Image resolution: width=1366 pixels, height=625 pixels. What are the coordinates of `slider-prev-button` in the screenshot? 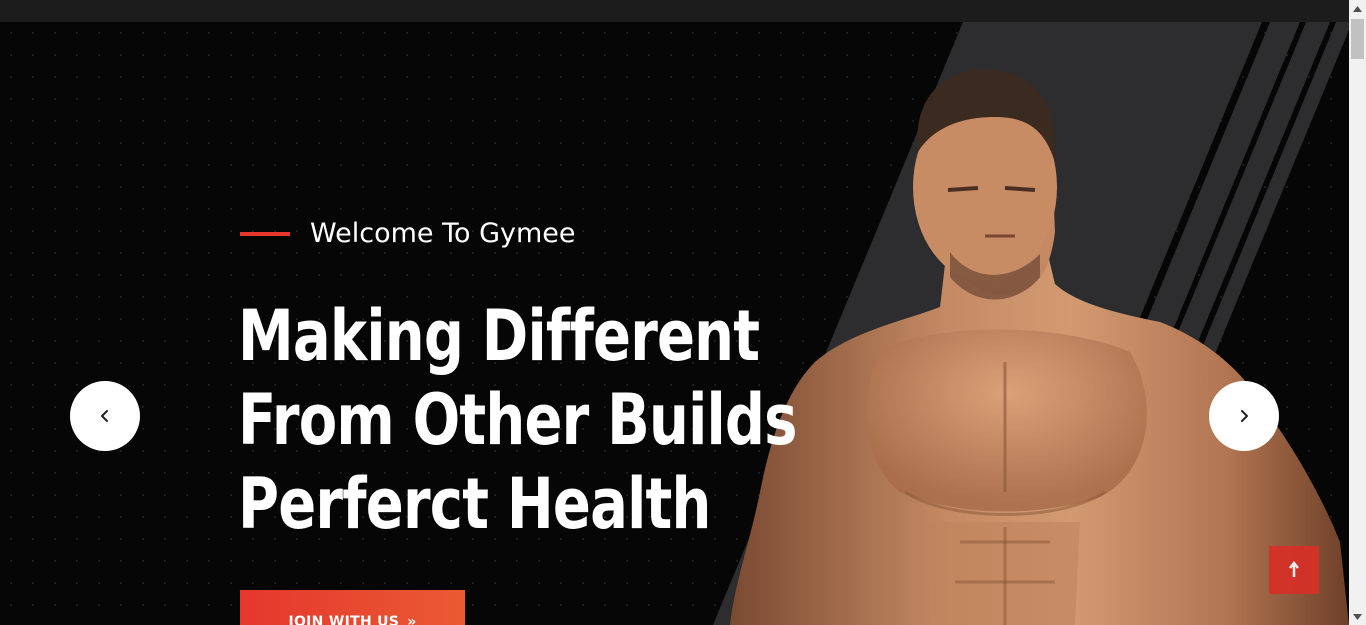 It's located at (105, 416).